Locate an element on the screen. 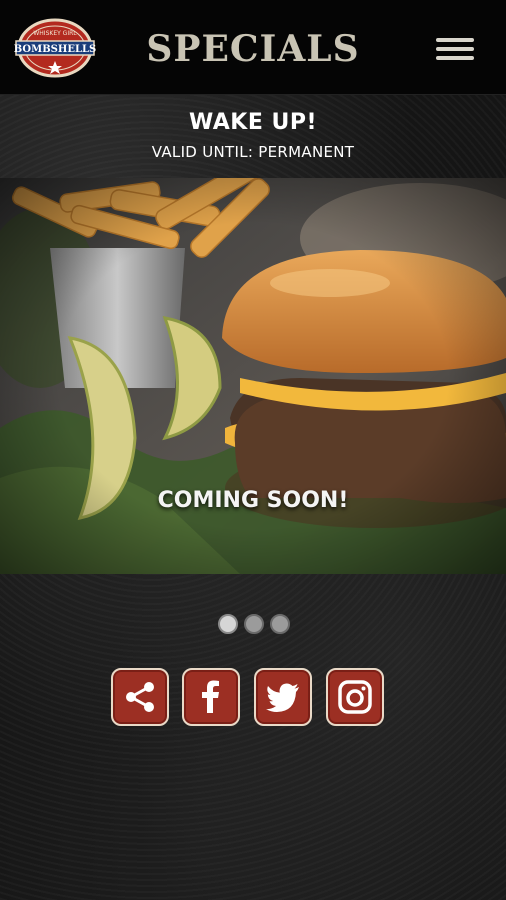 This screenshot has height=900, width=506. page-title: SPECIALS is located at coordinates (253, 49).